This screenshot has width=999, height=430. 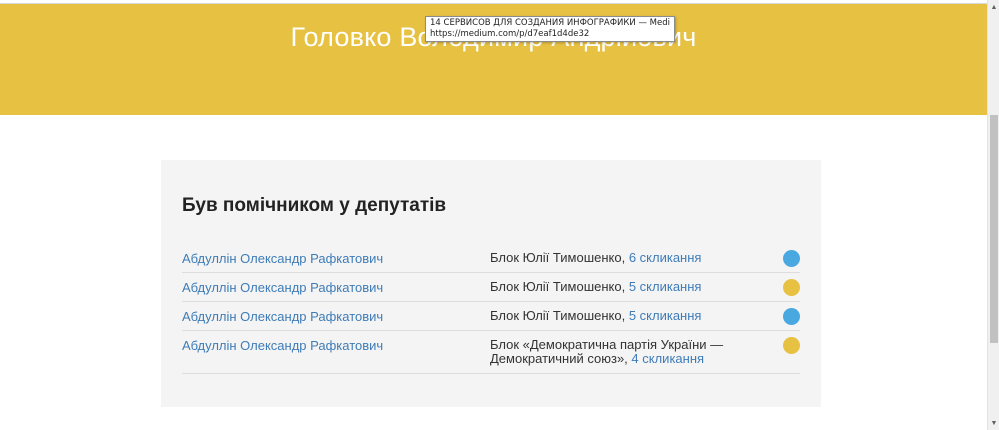 What do you see at coordinates (993, 423) in the screenshot?
I see `scroll-down-icon: ▼` at bounding box center [993, 423].